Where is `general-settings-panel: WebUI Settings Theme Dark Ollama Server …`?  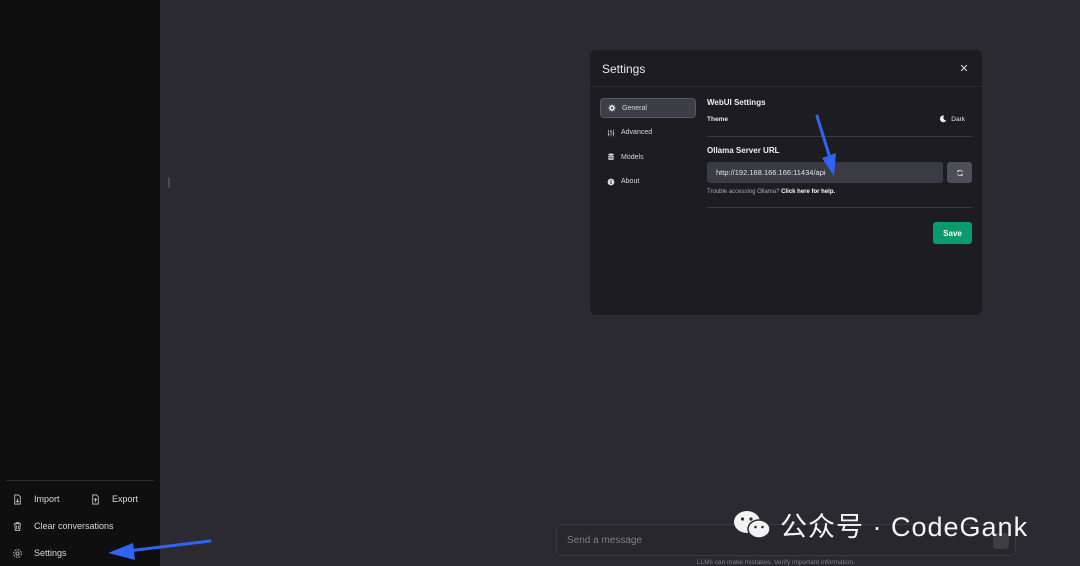 general-settings-panel: WebUI Settings Theme Dark Ollama Server … is located at coordinates (839, 153).